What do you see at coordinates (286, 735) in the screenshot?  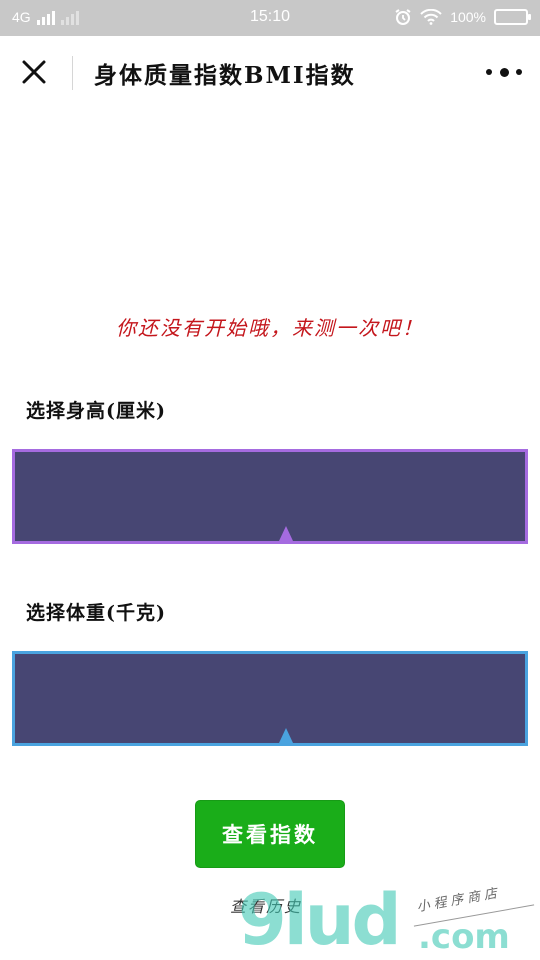 I see `weight-pointer-icon` at bounding box center [286, 735].